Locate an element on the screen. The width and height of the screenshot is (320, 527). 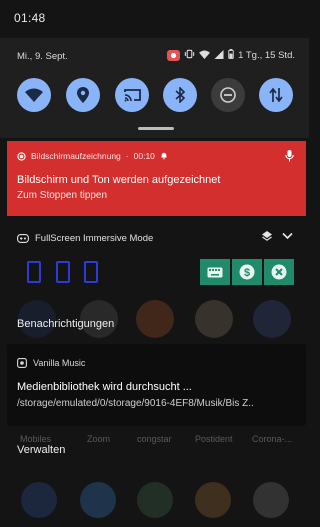
microphone-icon is located at coordinates (289, 156).